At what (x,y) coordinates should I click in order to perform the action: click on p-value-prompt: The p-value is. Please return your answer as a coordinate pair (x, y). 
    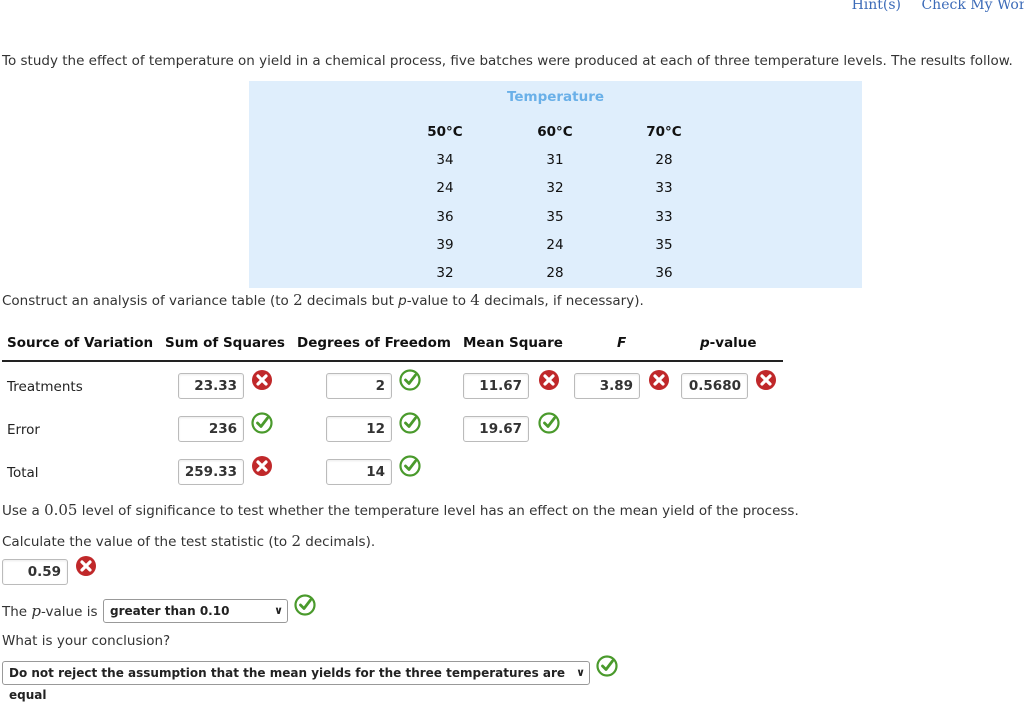
    Looking at the image, I should click on (49, 611).